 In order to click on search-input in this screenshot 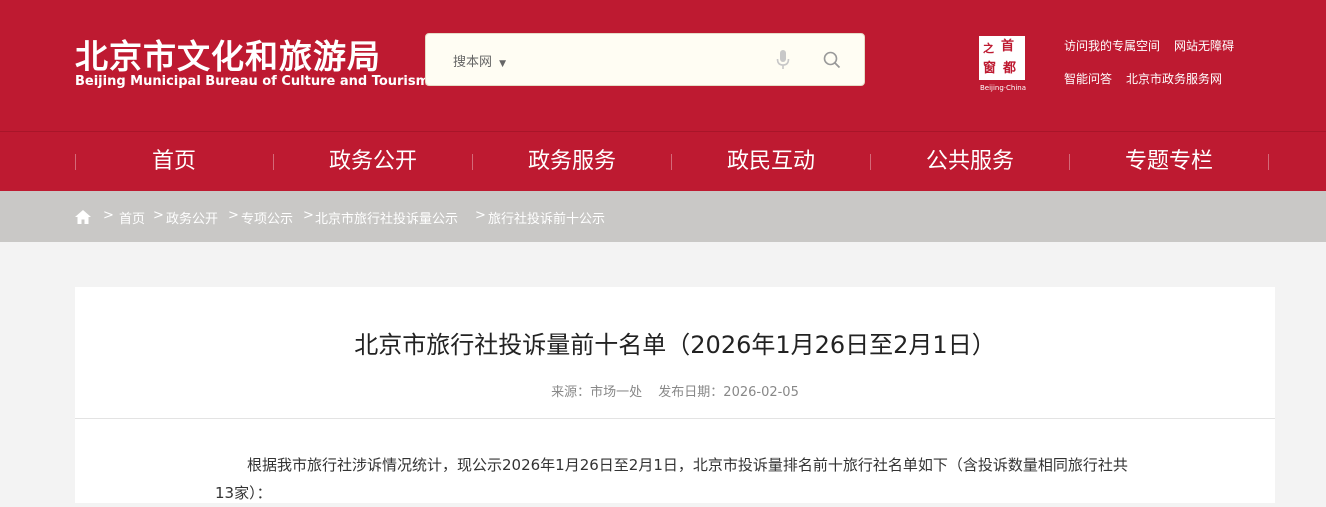, I will do `click(643, 61)`.